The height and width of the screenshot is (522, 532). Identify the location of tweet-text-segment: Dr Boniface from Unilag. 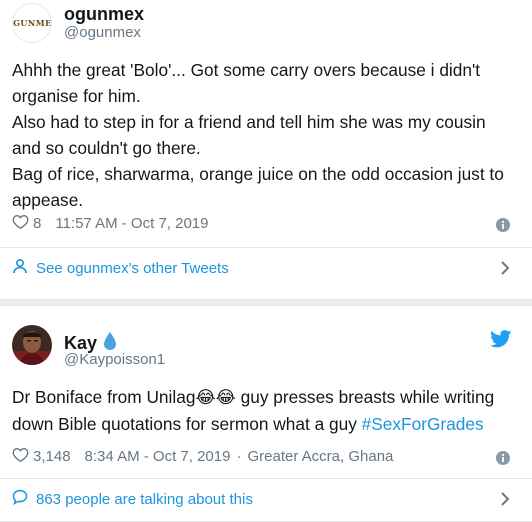
(104, 397).